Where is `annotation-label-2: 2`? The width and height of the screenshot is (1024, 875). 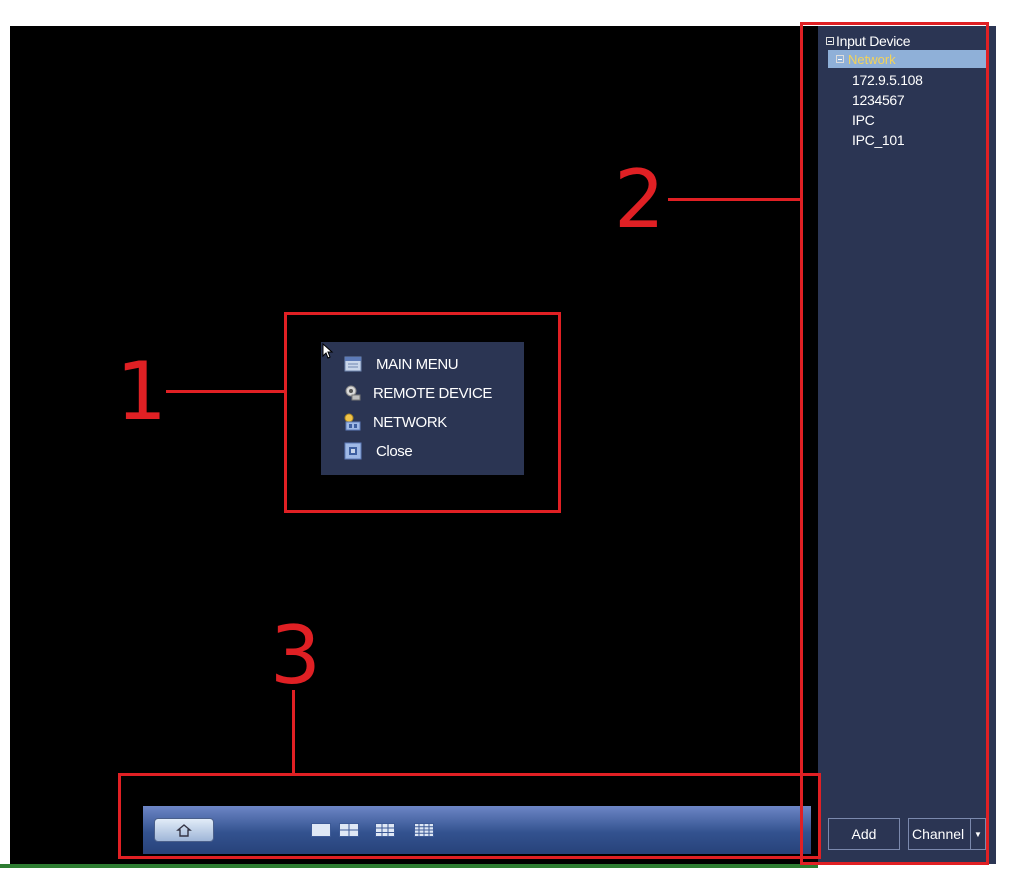 annotation-label-2: 2 is located at coordinates (639, 199).